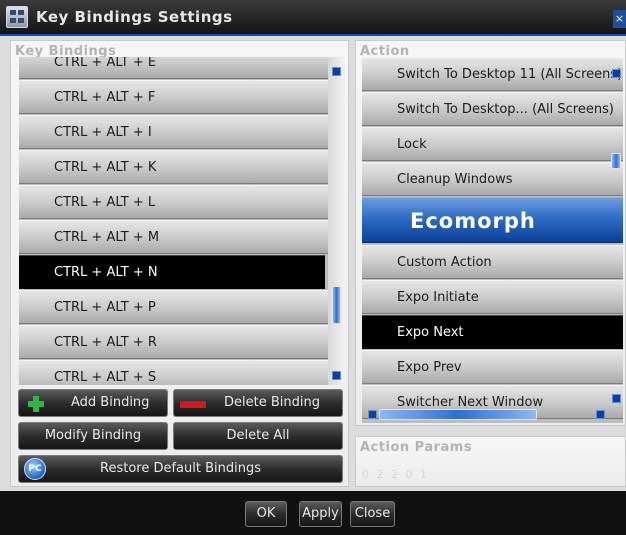 This screenshot has width=626, height=535. I want to click on key-binding-item: CTRL + ALT + M, so click(173, 237).